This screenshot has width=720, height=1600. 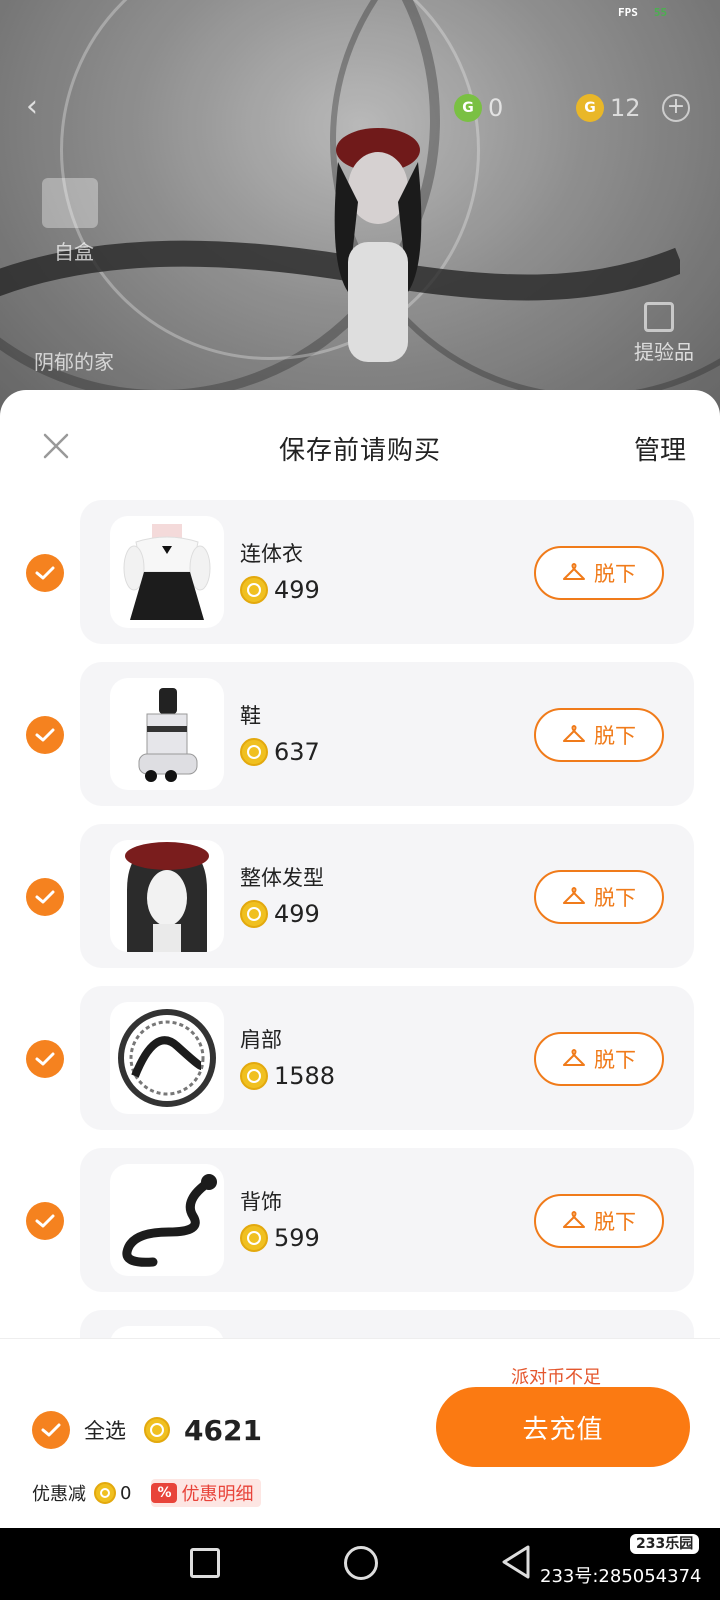 What do you see at coordinates (250, 716) in the screenshot?
I see `item-name: 鞋` at bounding box center [250, 716].